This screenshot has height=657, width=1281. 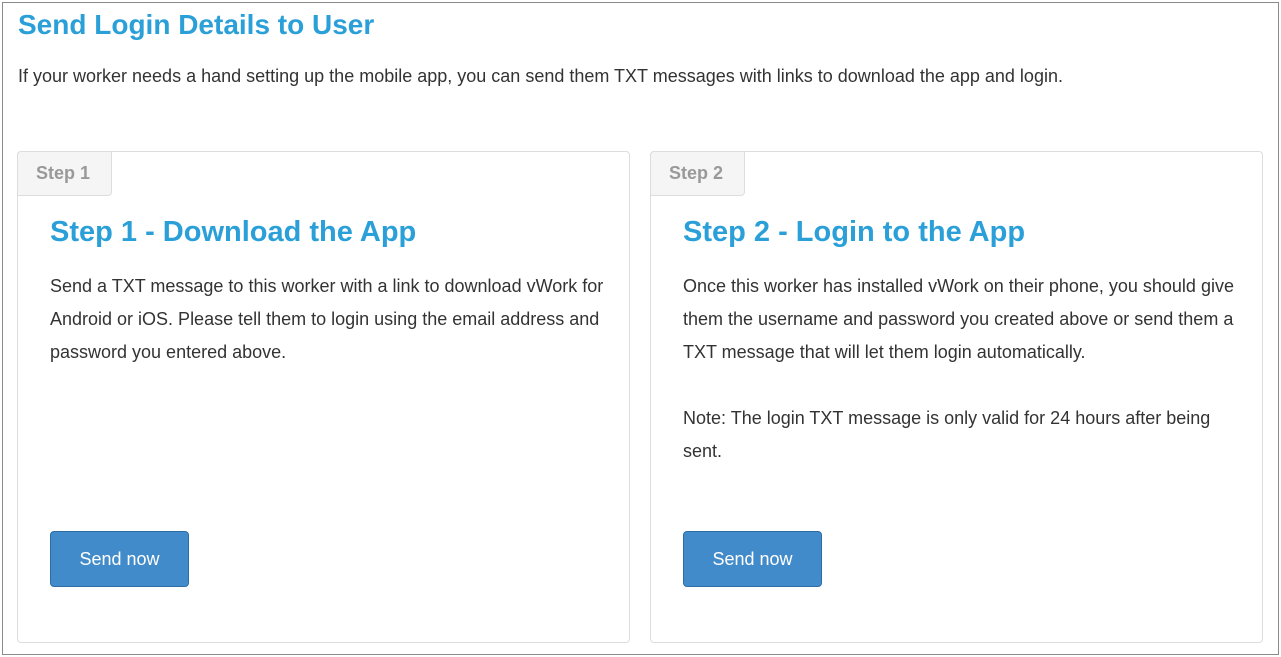 What do you see at coordinates (196, 24) in the screenshot?
I see `page-title: Send Login Details to User` at bounding box center [196, 24].